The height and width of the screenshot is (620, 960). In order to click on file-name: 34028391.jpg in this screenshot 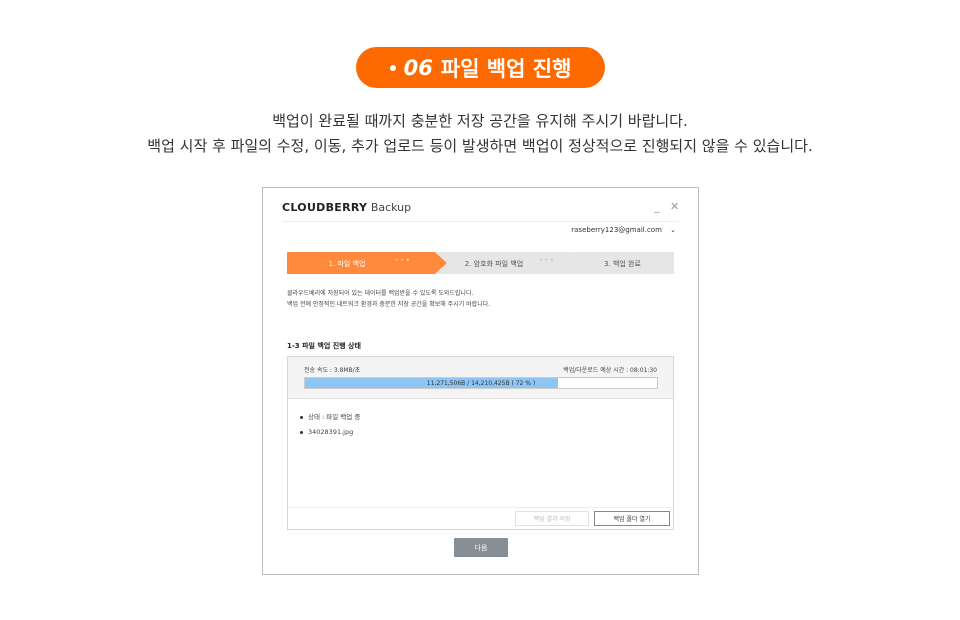, I will do `click(331, 432)`.